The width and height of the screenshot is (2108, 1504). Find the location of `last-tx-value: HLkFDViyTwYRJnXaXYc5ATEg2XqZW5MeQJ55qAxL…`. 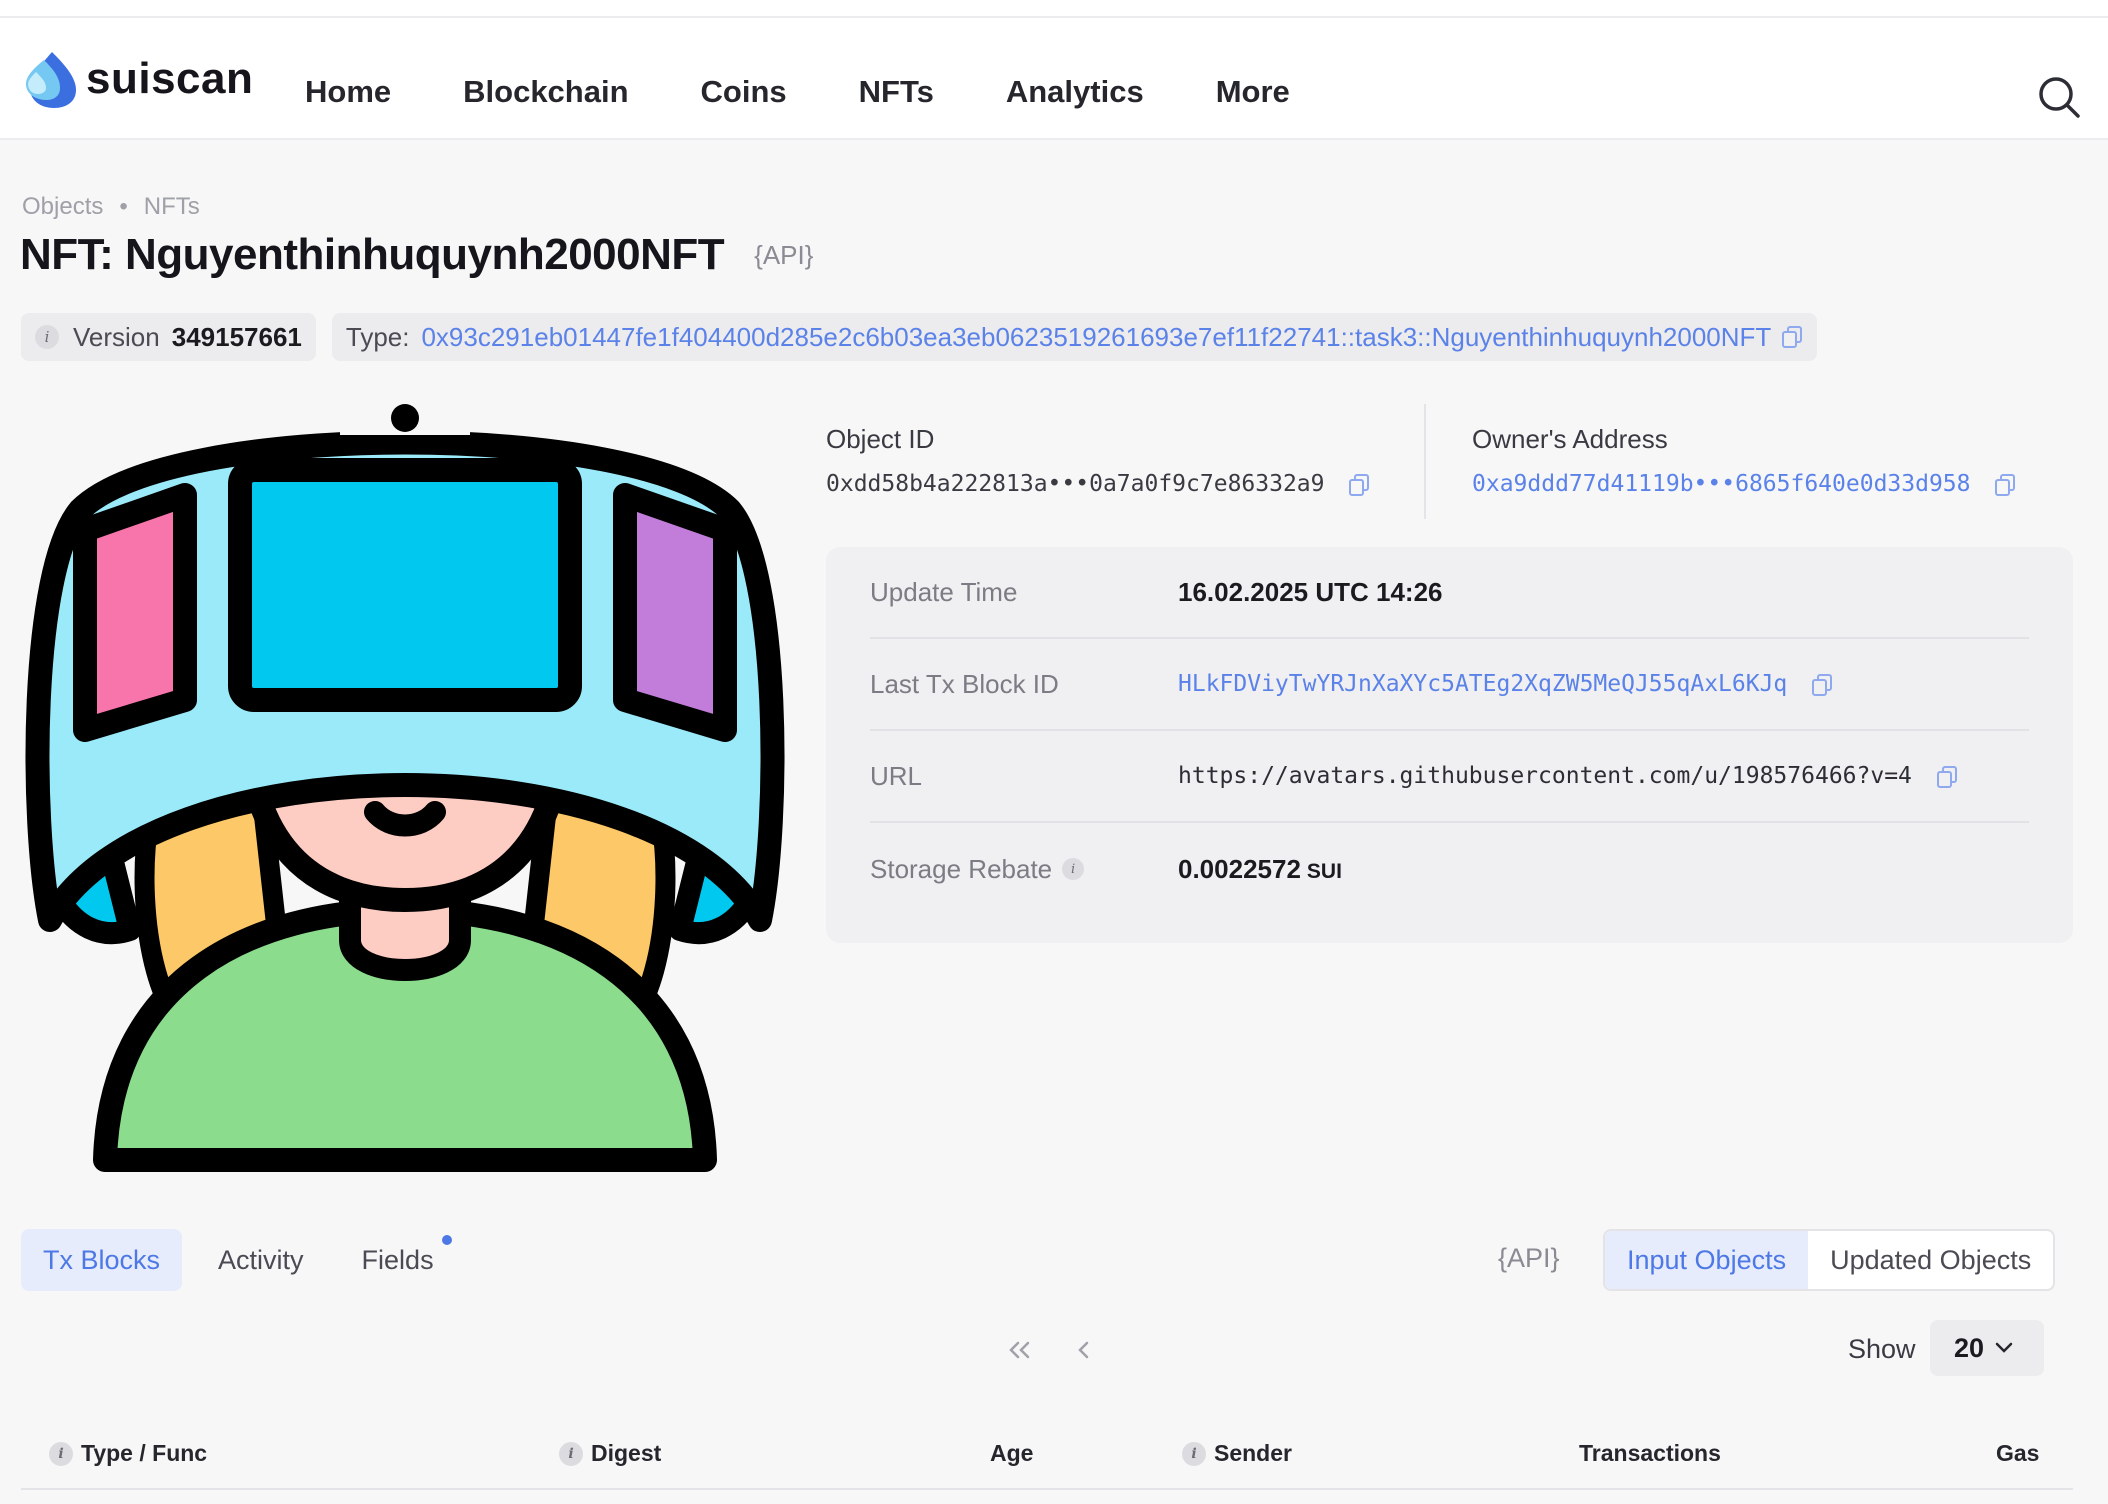

last-tx-value: HLkFDViyTwYRJnXaXYc5ATEg2XqZW5MeQJ55qAxL… is located at coordinates (1505, 684).